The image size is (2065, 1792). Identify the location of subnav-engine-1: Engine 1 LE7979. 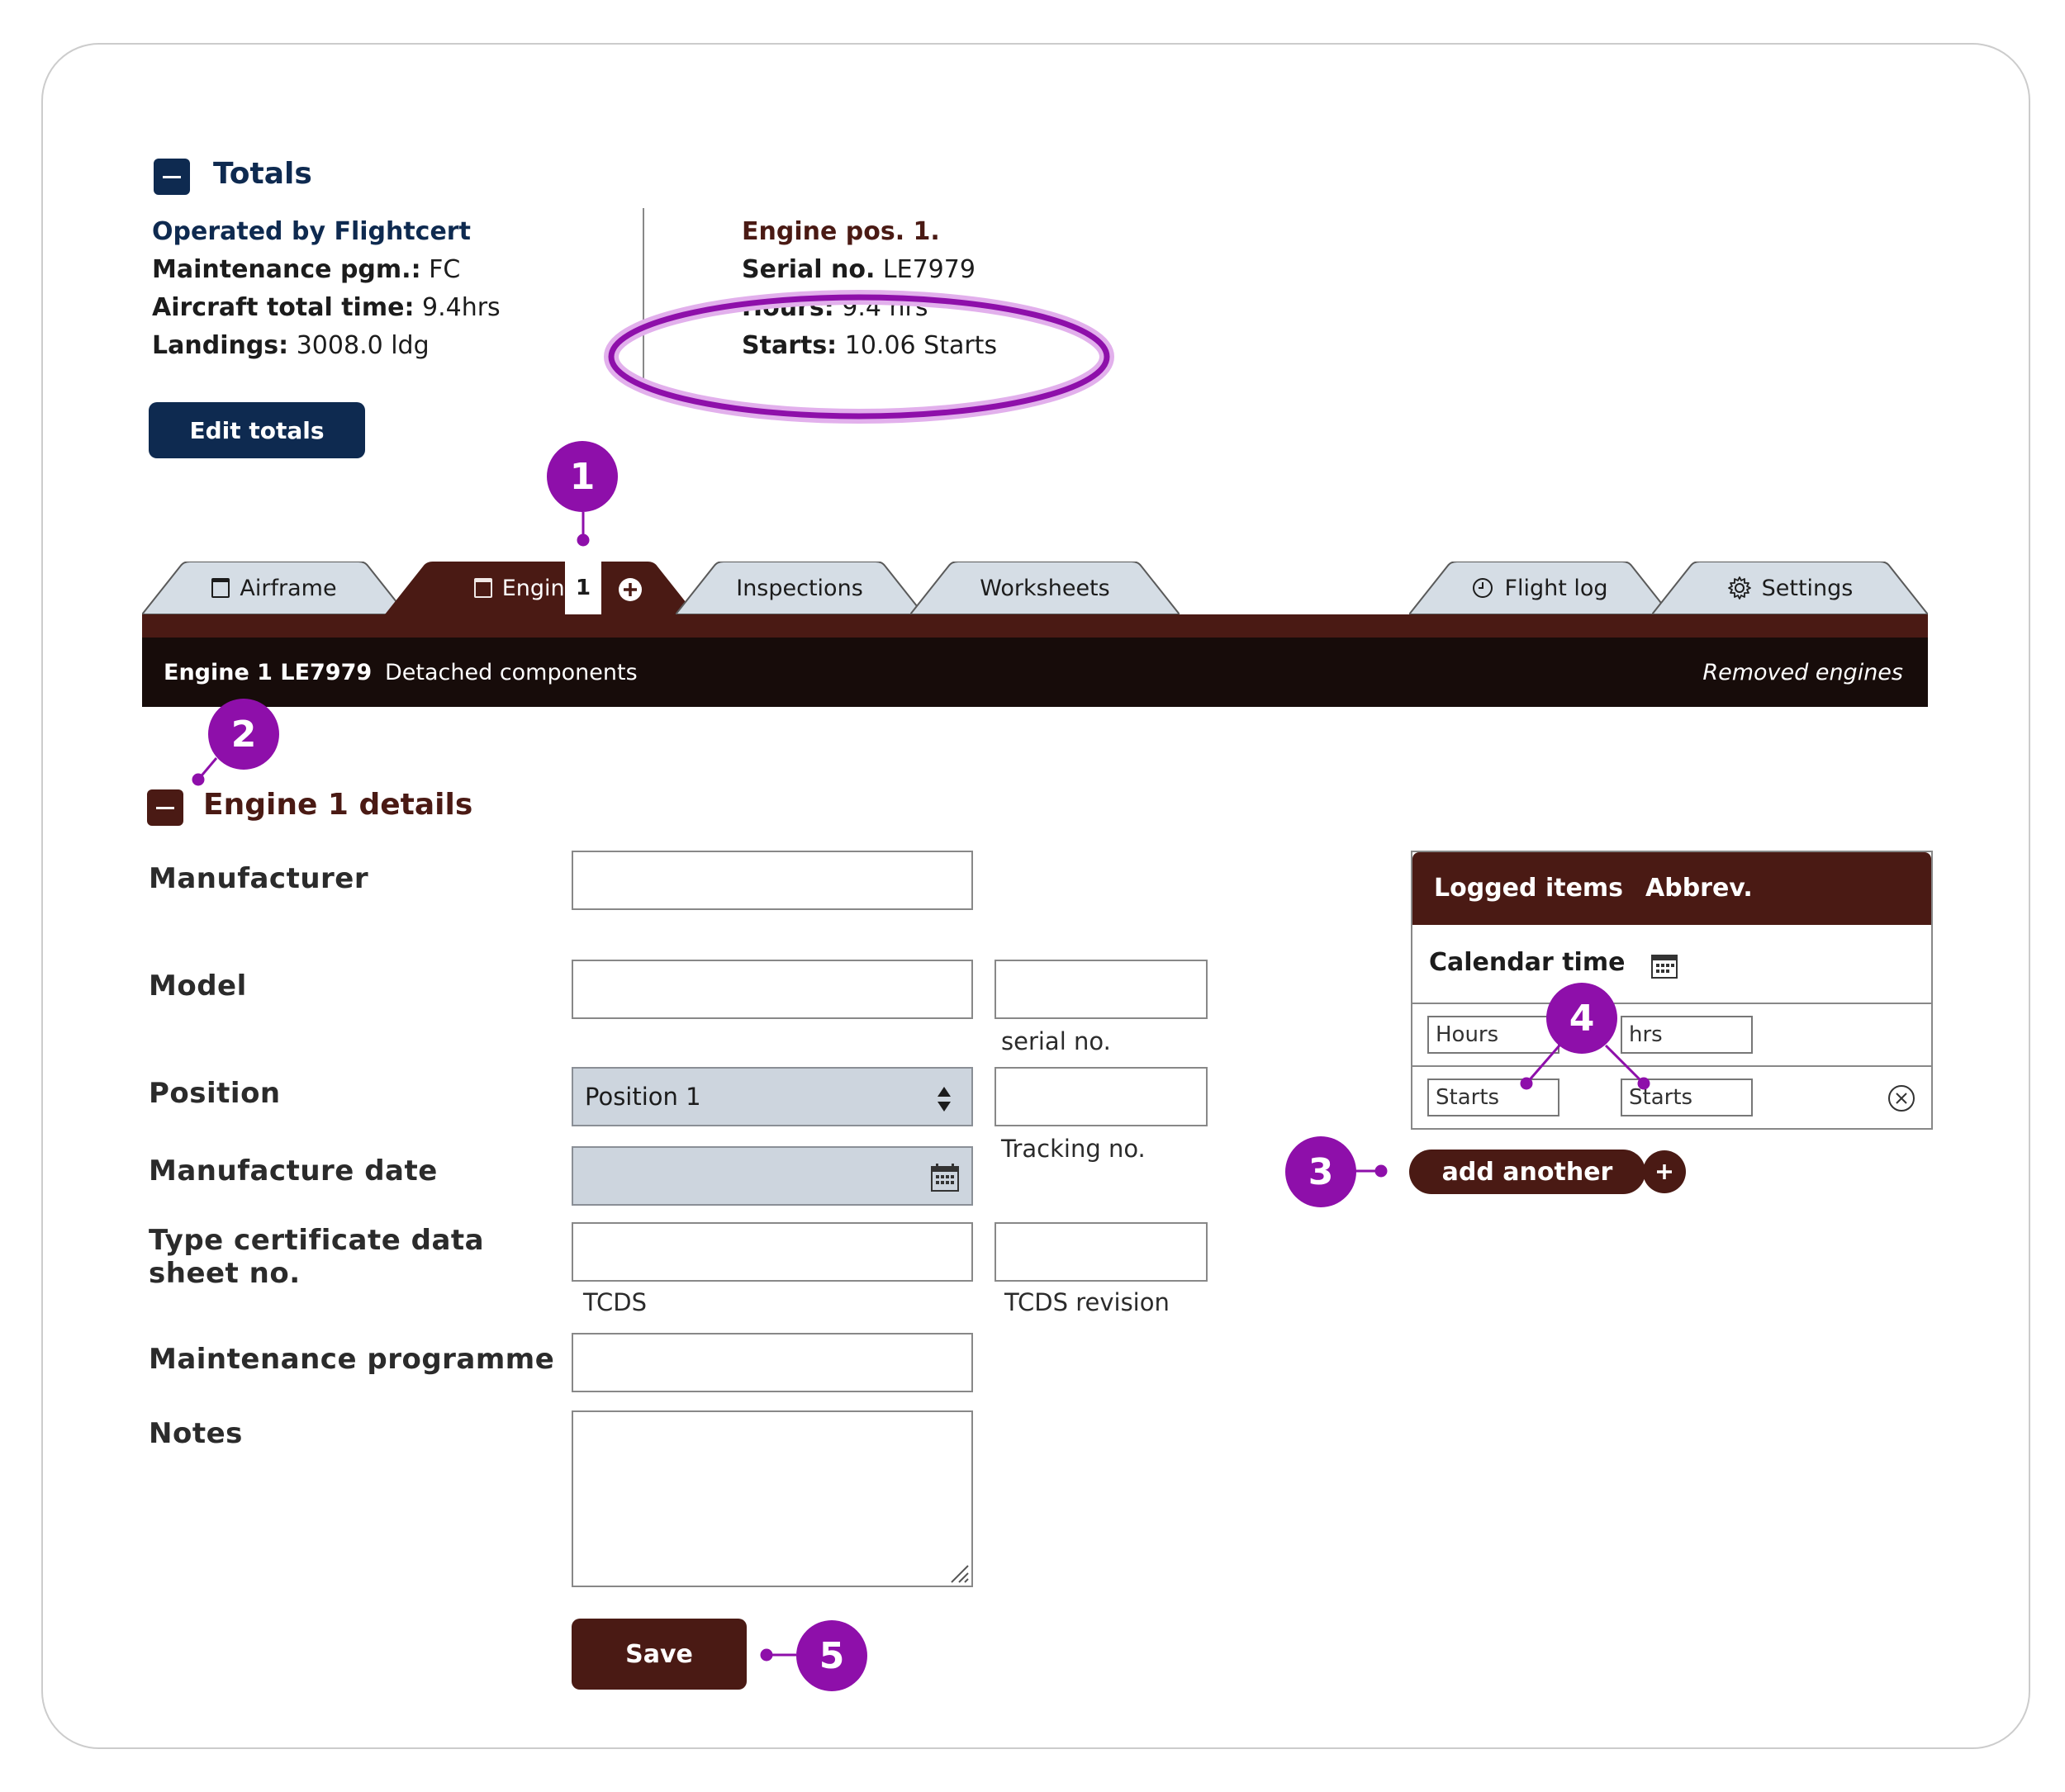
(268, 672).